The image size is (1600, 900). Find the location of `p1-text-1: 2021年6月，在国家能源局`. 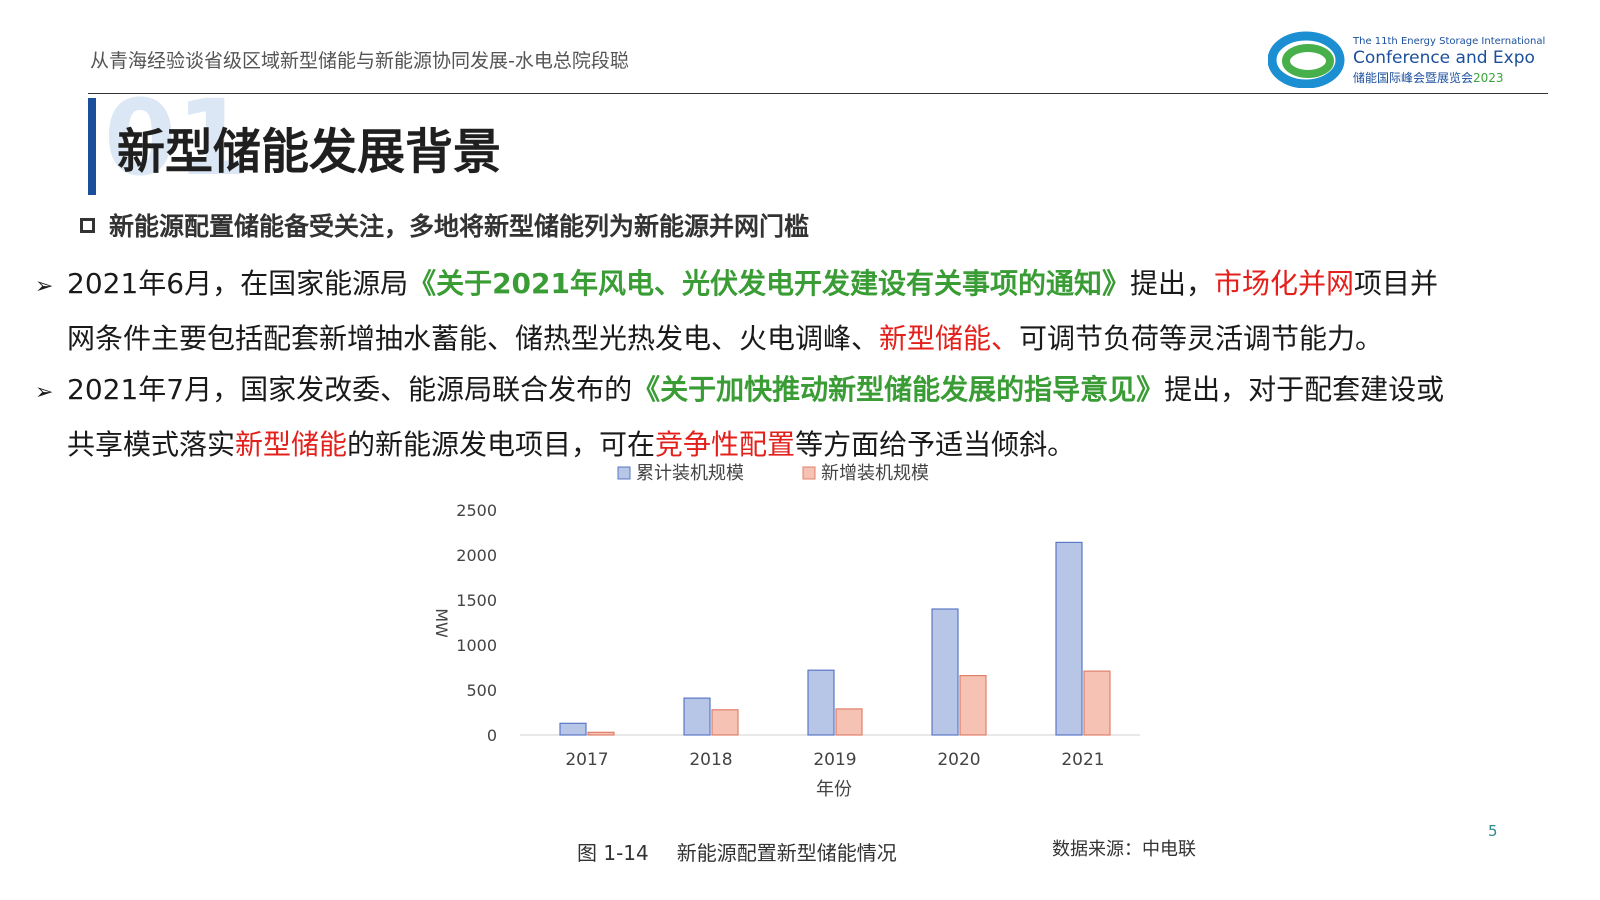

p1-text-1: 2021年6月，在国家能源局 is located at coordinates (238, 283).